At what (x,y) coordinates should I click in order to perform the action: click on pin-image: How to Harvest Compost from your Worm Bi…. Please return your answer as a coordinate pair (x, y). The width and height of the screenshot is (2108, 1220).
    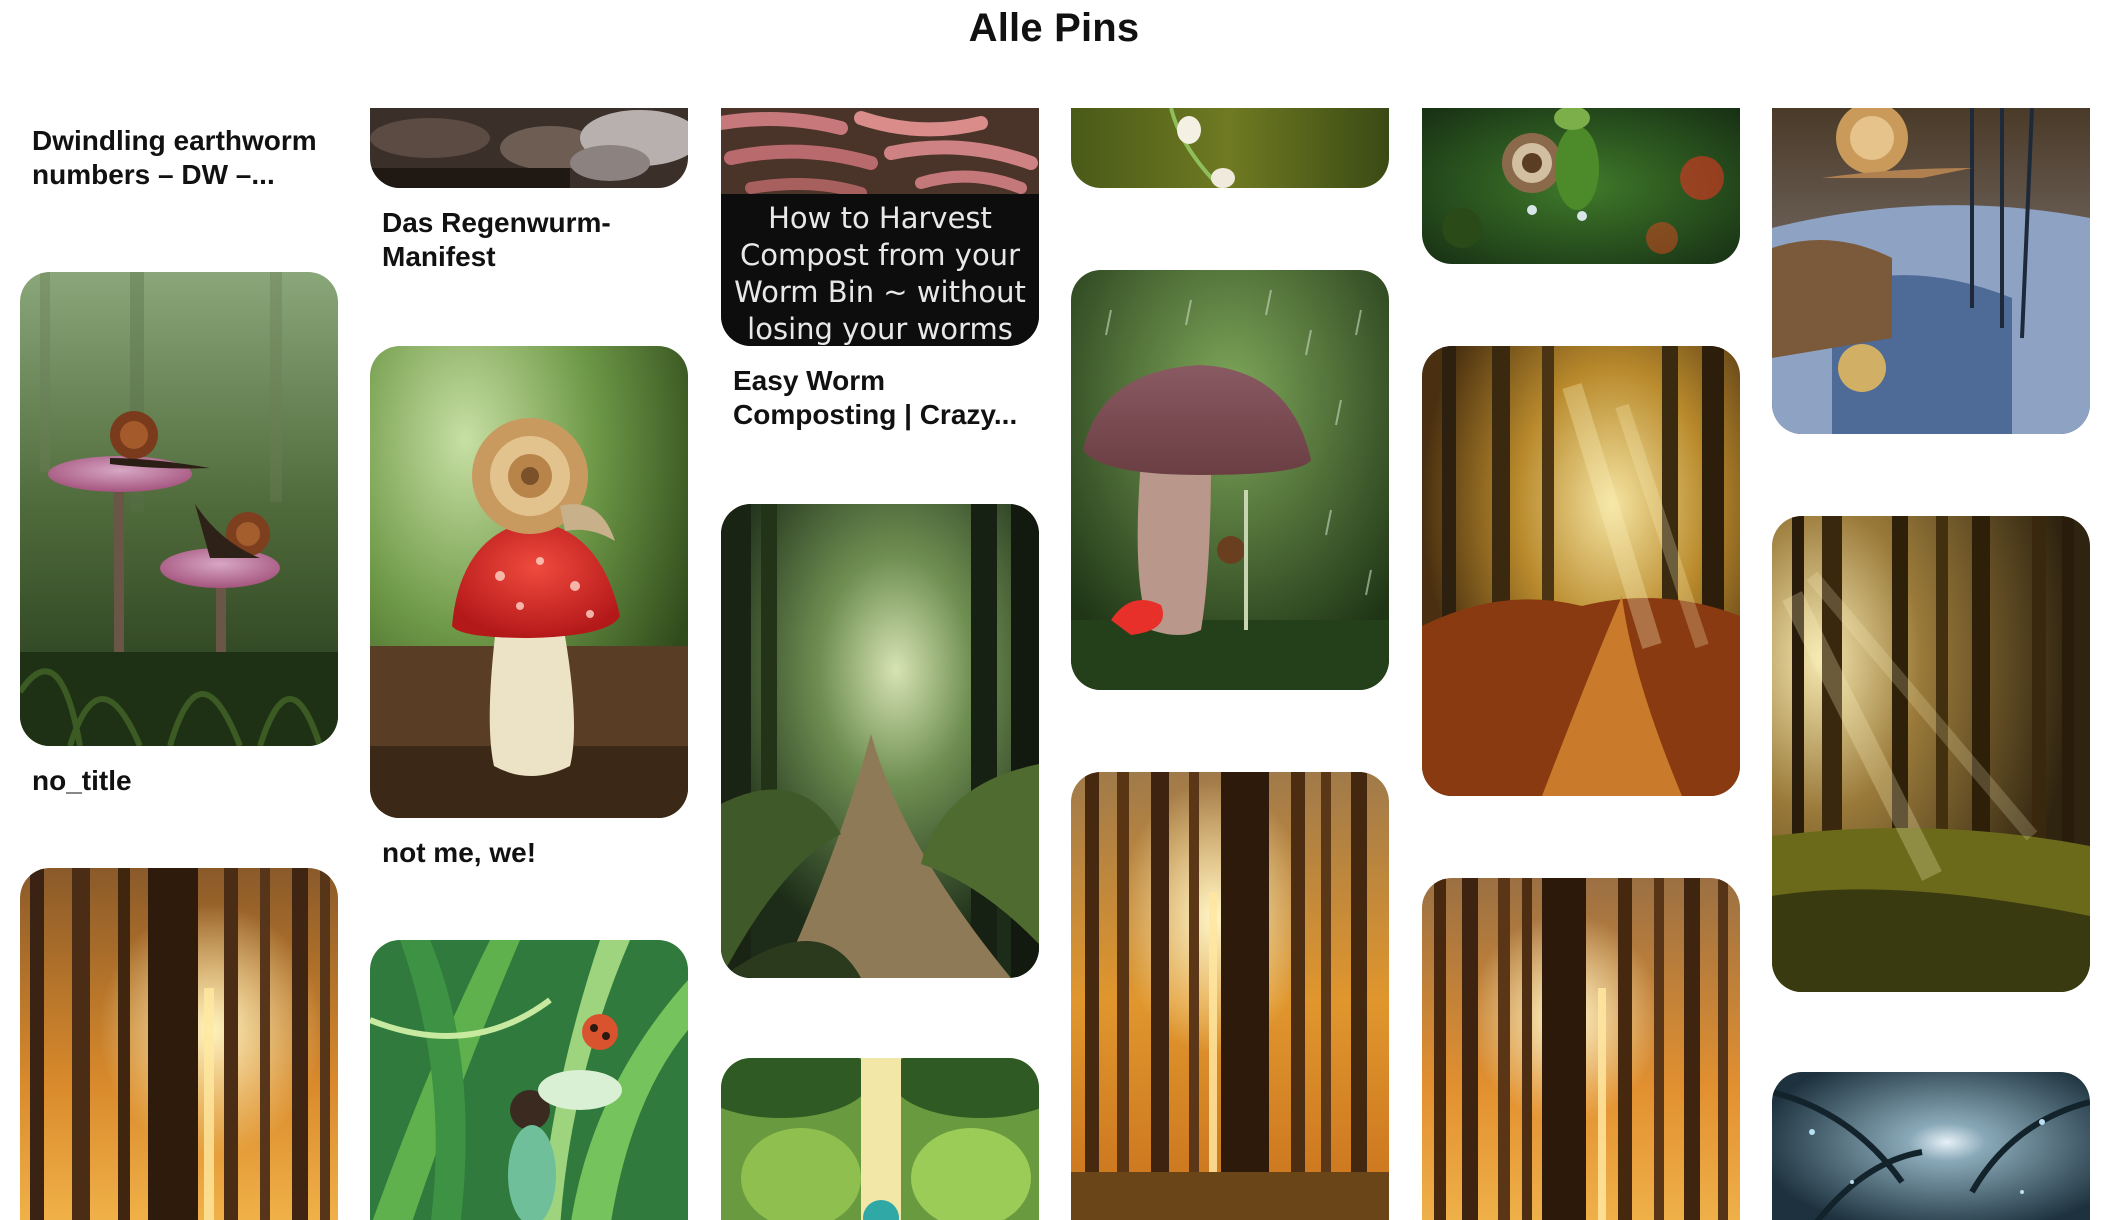
    Looking at the image, I should click on (880, 227).